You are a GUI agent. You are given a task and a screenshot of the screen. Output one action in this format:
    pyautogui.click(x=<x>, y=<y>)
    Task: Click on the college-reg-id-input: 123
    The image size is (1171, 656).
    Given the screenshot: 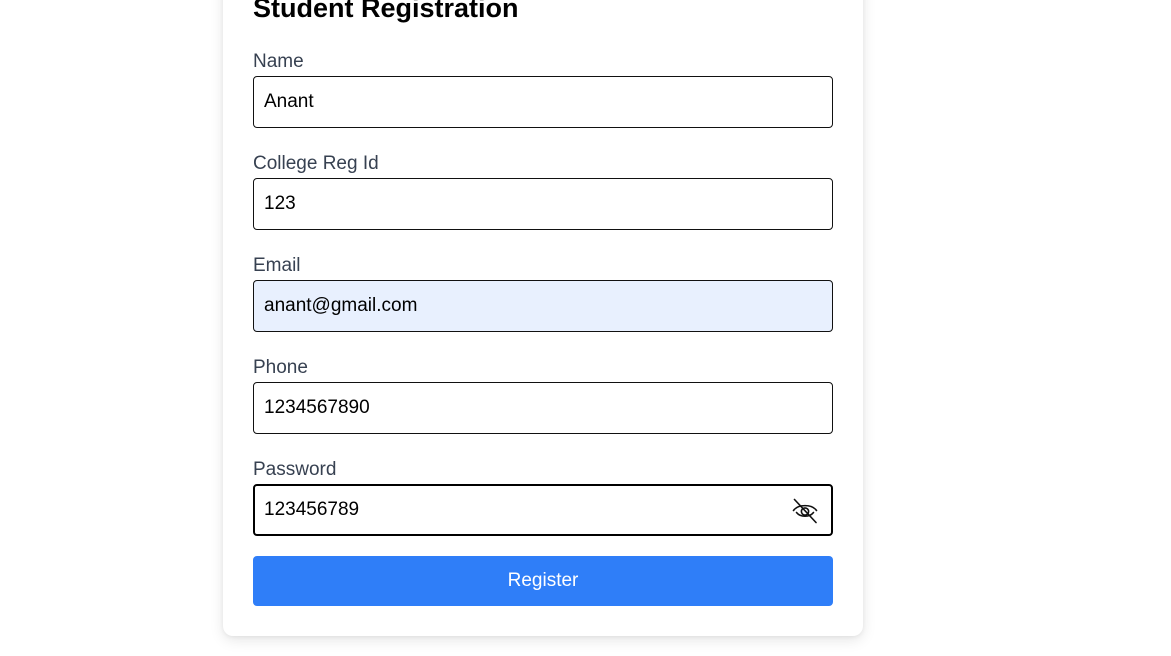 What is the action you would take?
    pyautogui.click(x=543, y=204)
    